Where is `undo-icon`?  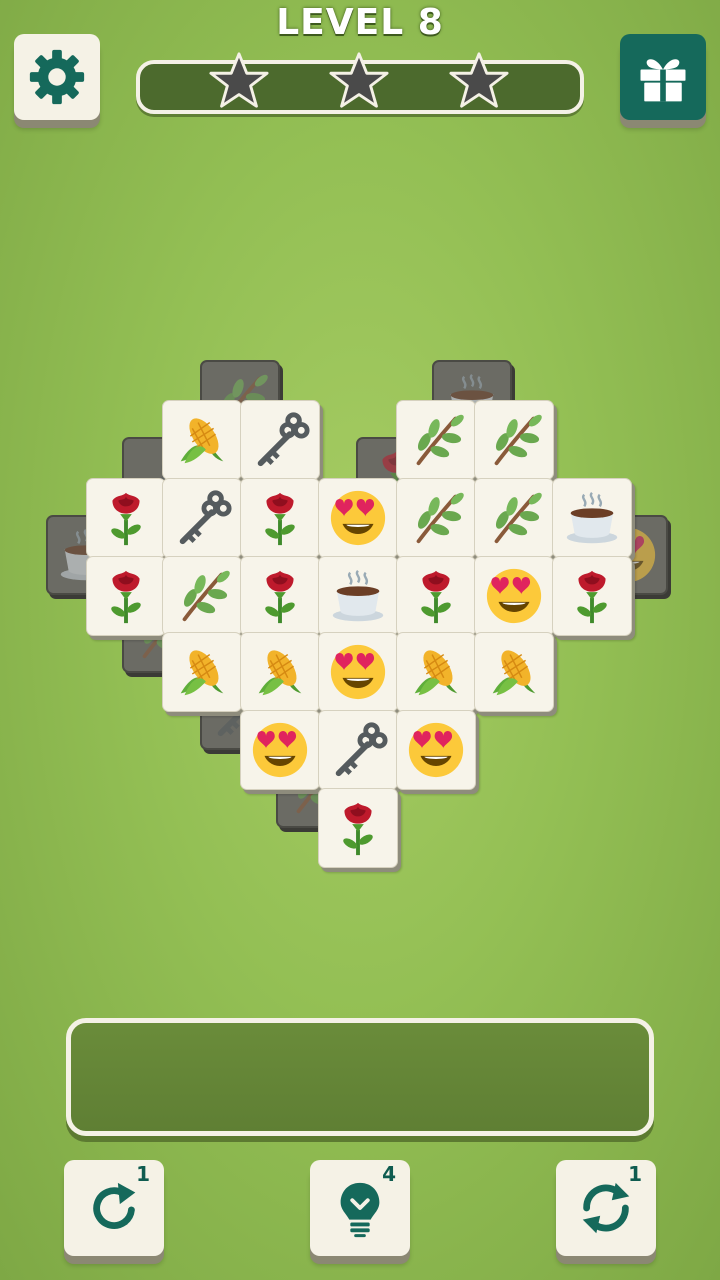
undo-icon is located at coordinates (114, 1205).